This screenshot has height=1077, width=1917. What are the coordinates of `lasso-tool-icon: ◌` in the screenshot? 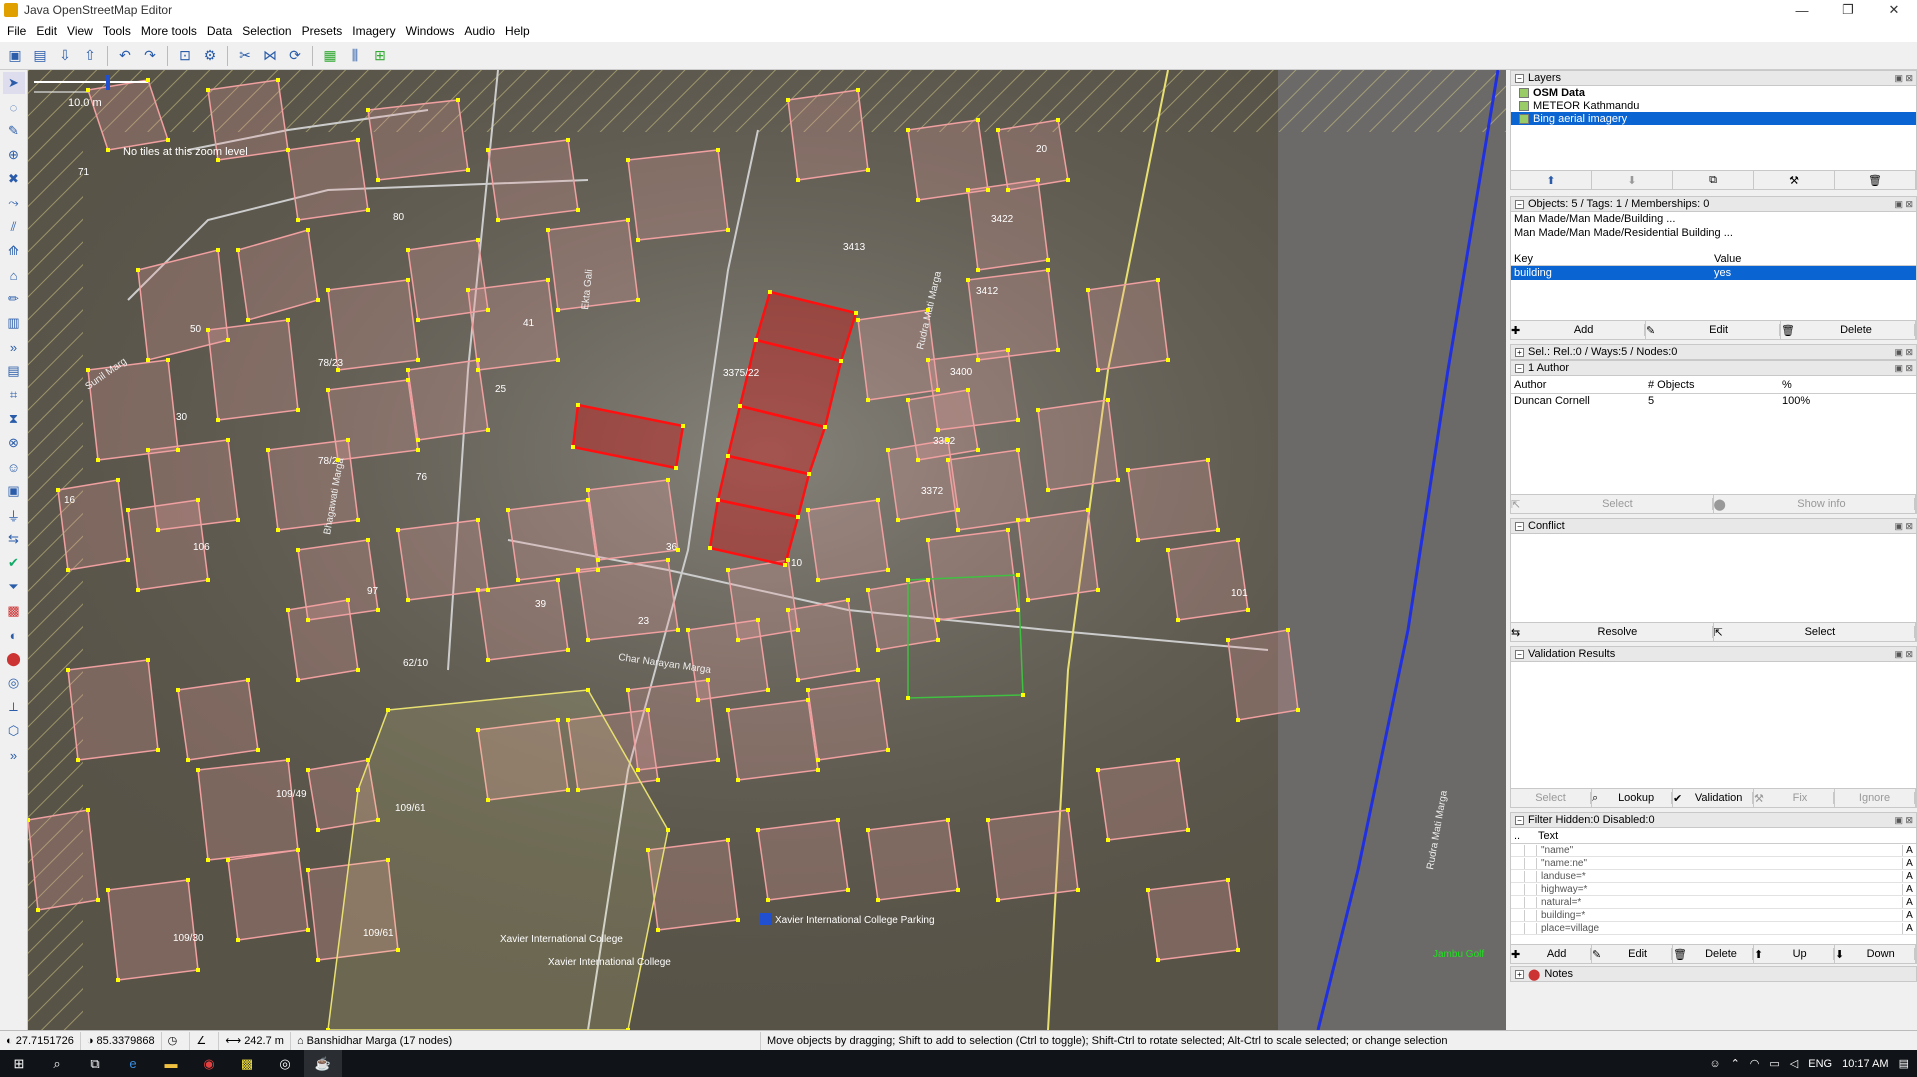 It's located at (14, 107).